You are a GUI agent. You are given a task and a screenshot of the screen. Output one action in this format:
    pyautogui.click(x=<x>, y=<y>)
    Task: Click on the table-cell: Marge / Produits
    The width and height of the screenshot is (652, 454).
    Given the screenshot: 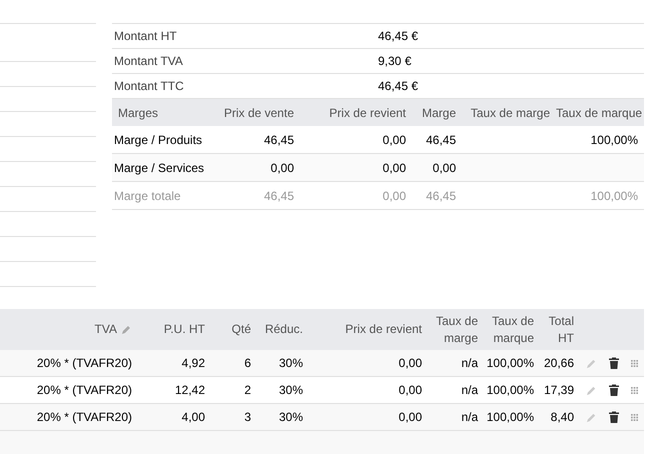 What is the action you would take?
    pyautogui.click(x=158, y=139)
    